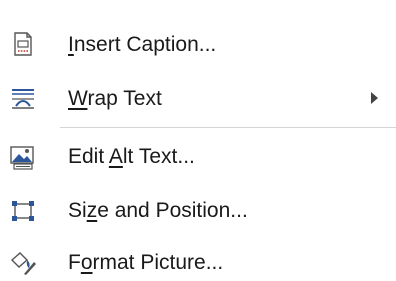  I want to click on submenu-arrow-icon, so click(374, 98).